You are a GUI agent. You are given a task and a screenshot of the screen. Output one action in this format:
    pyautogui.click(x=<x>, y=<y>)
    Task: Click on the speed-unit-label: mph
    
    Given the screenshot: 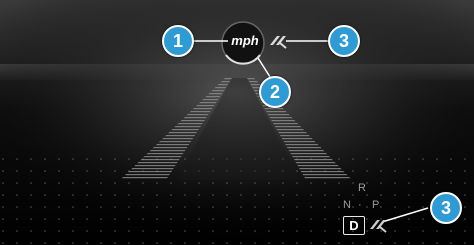 What is the action you would take?
    pyautogui.click(x=245, y=40)
    